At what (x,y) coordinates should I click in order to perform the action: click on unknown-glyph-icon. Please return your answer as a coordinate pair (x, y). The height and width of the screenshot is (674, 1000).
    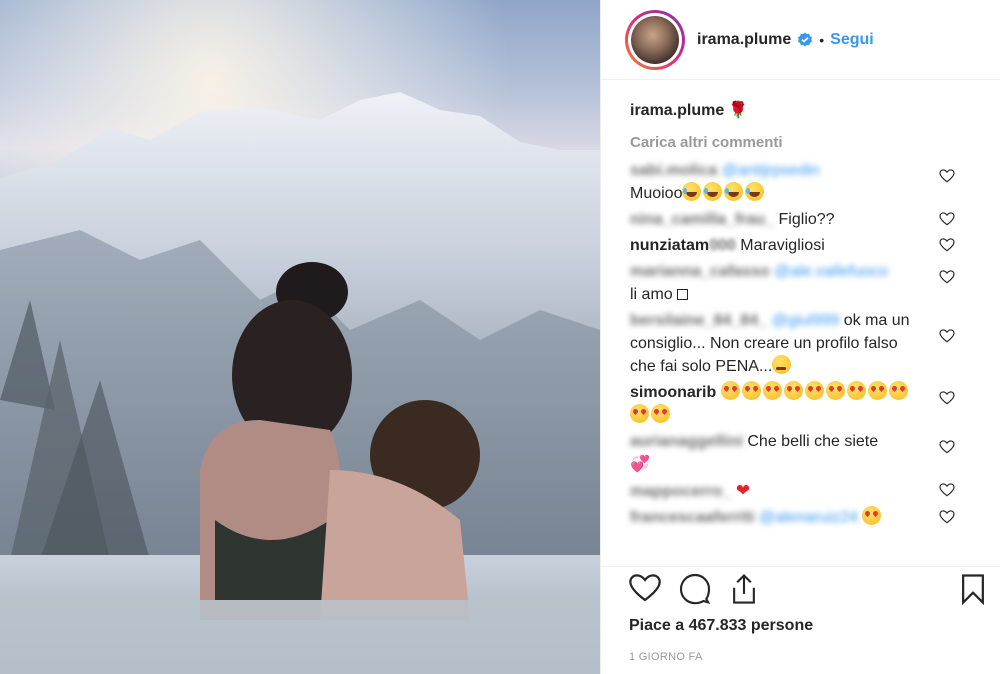
    Looking at the image, I should click on (683, 294).